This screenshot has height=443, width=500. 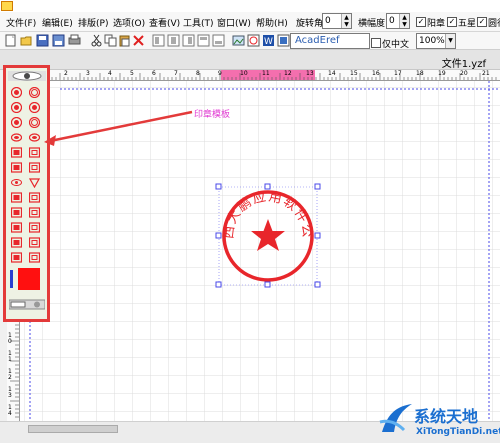 I want to click on site-logo-icon, so click(x=395, y=418).